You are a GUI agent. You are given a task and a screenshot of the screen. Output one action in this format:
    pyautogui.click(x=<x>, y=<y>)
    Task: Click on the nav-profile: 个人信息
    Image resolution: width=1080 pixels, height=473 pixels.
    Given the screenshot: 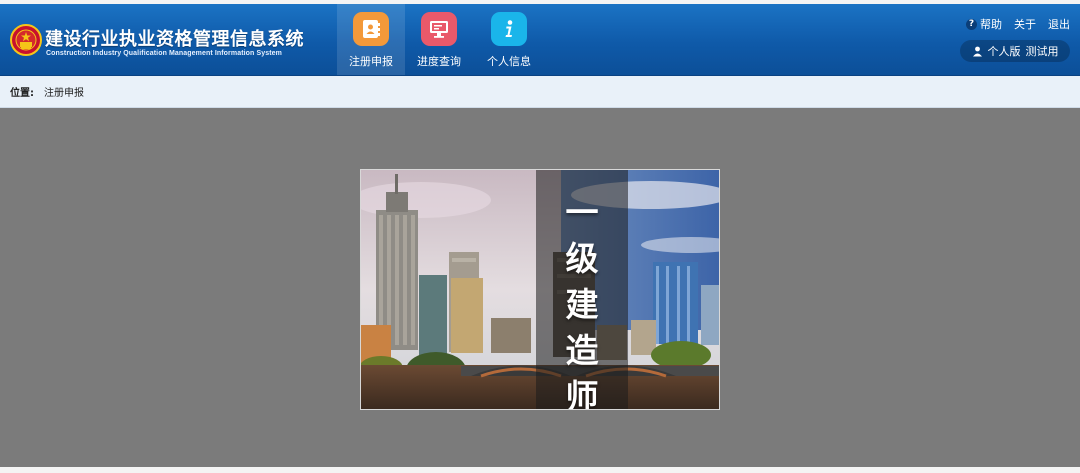 What is the action you would take?
    pyautogui.click(x=509, y=39)
    